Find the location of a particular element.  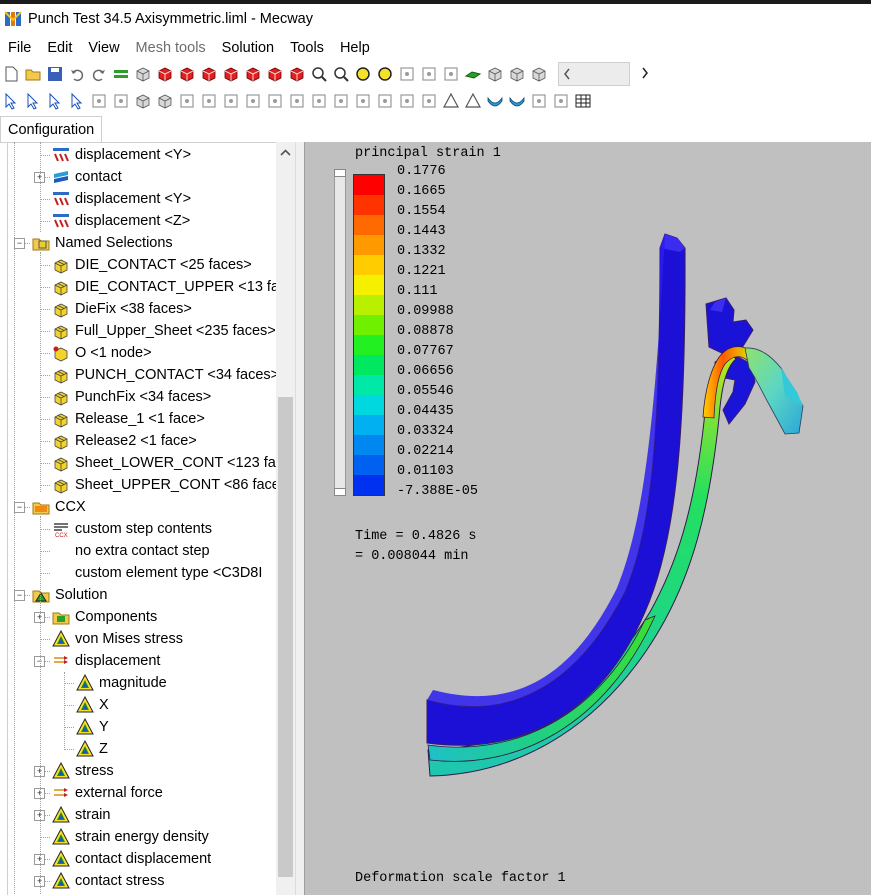

split-icon is located at coordinates (253, 101).